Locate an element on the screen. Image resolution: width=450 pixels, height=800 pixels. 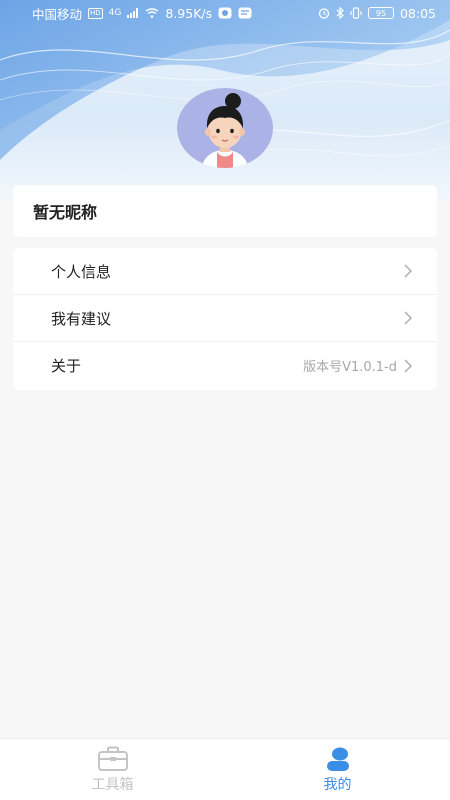
user-icon is located at coordinates (337, 759).